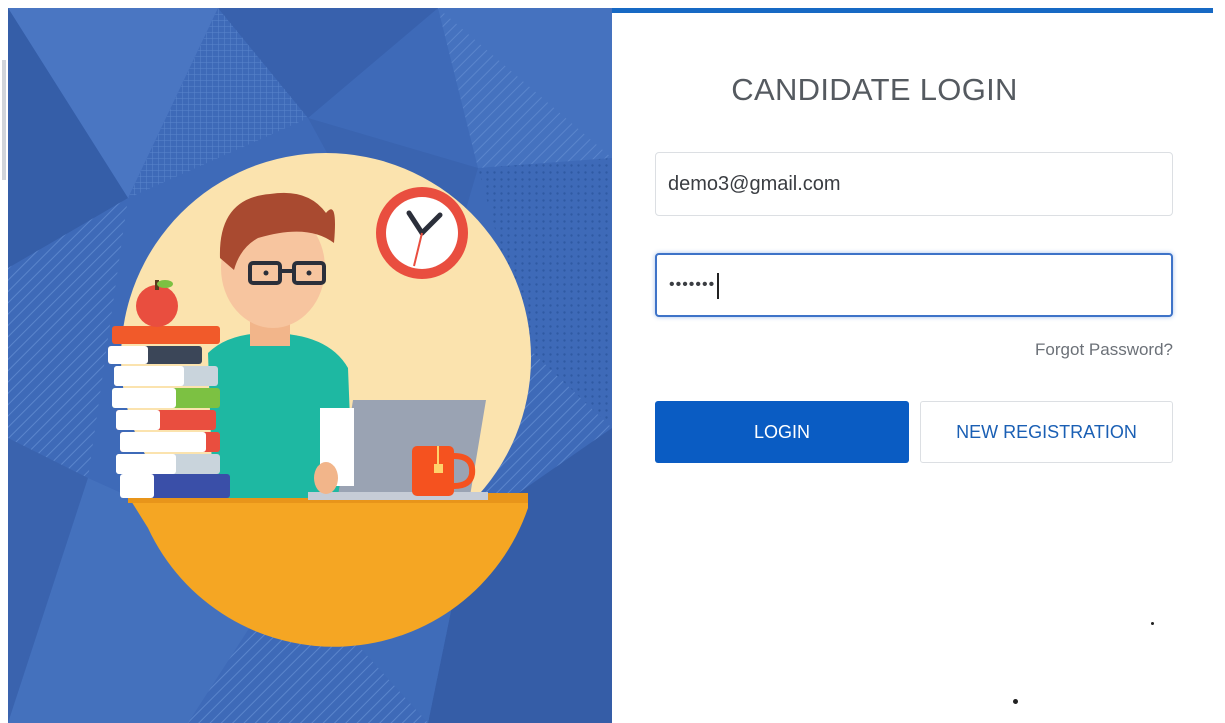  What do you see at coordinates (912, 10) in the screenshot?
I see `accent-bar` at bounding box center [912, 10].